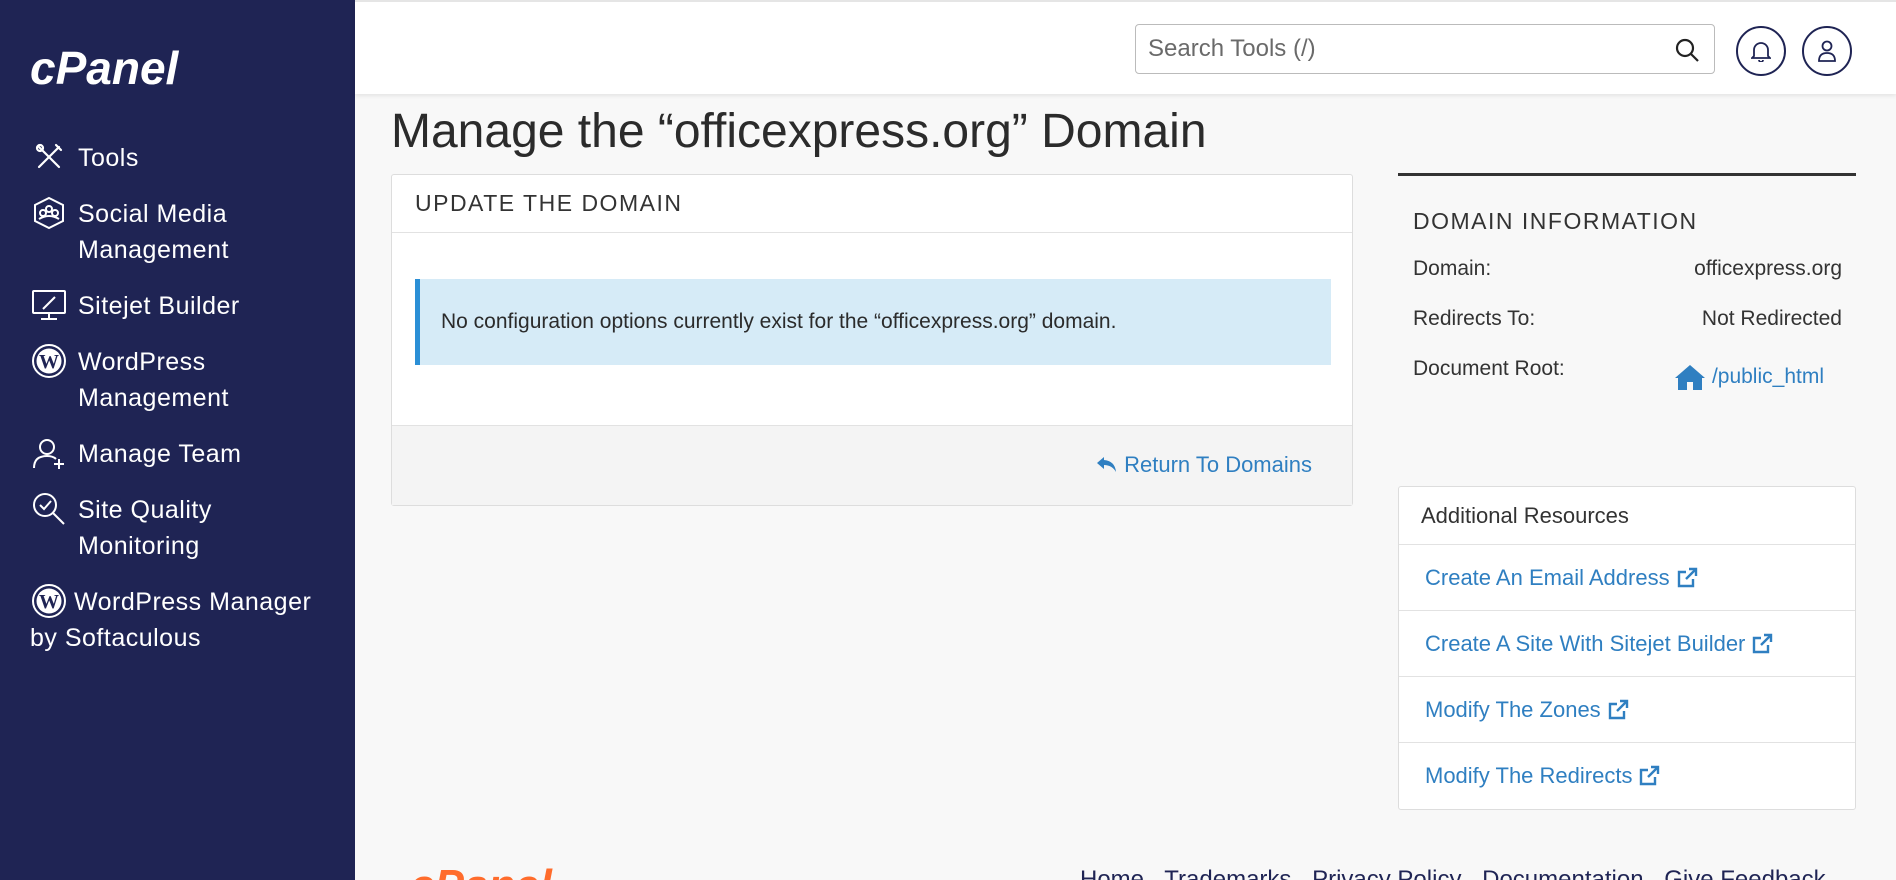 Image resolution: width=1896 pixels, height=880 pixels. Describe the element at coordinates (1227, 873) in the screenshot. I see `footer-link-trademarks: Trademarks` at that location.